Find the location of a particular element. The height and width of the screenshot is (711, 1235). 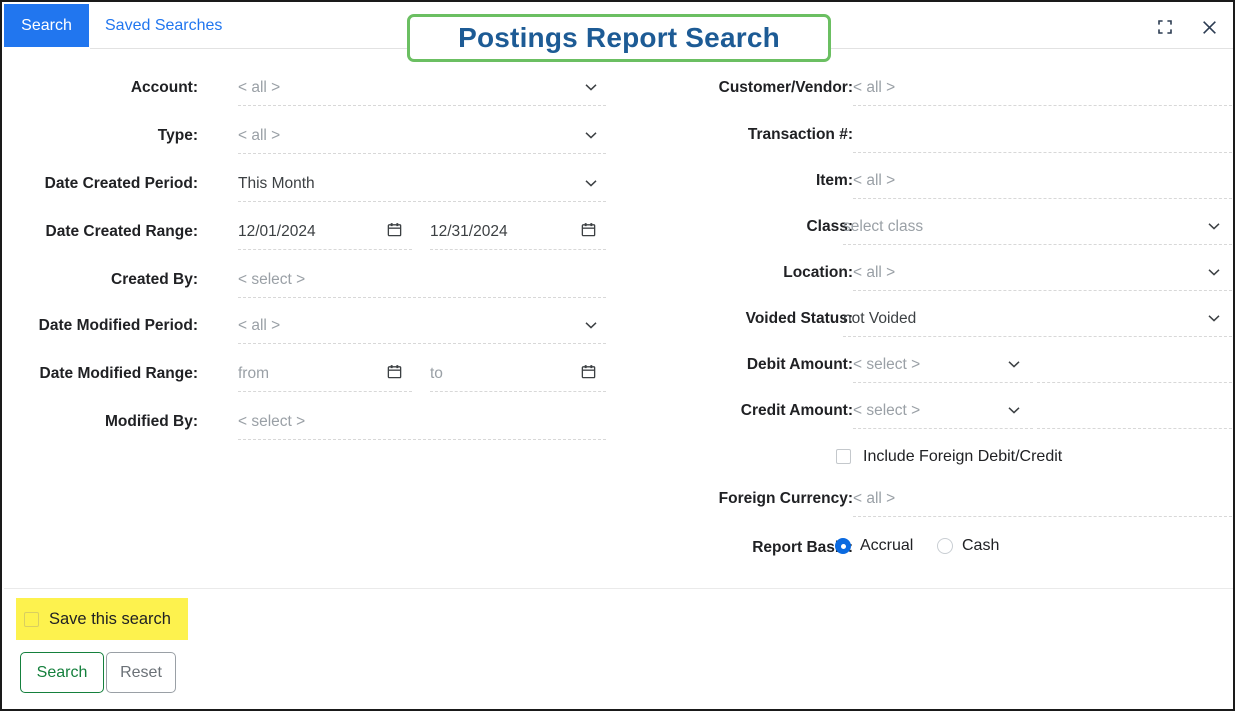

radio-cash is located at coordinates (945, 546).